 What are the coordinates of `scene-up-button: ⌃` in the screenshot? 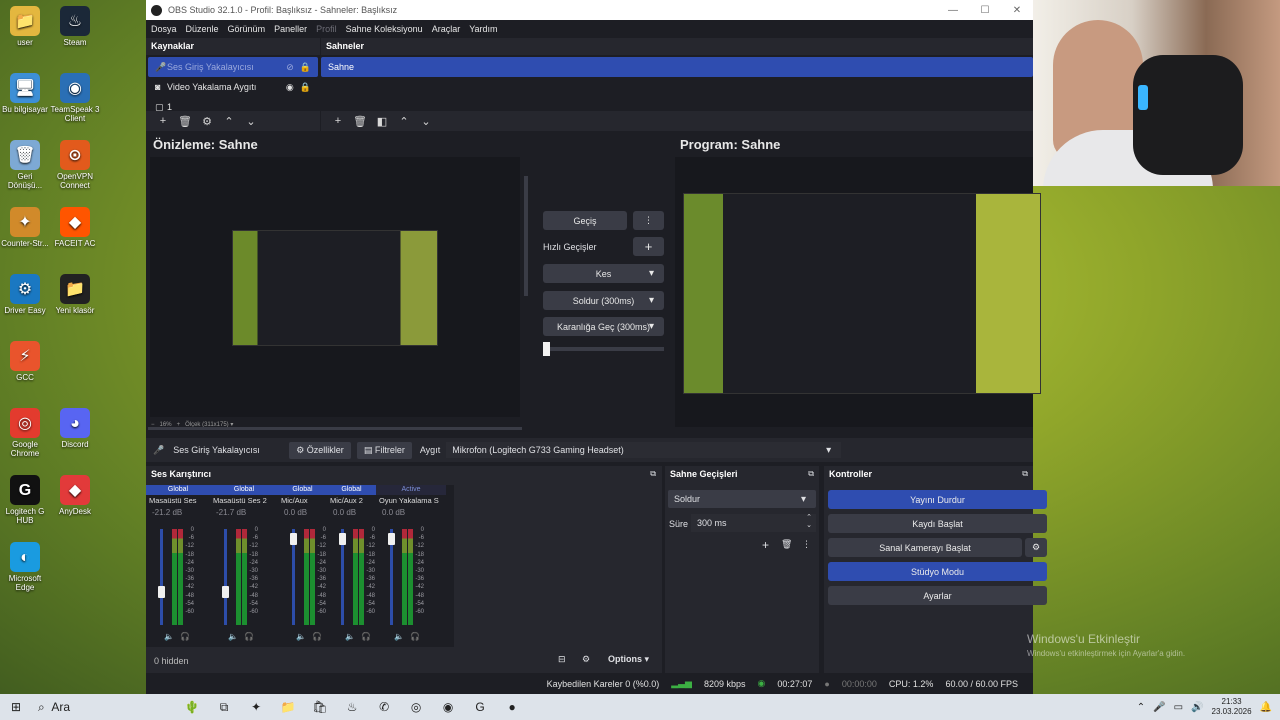 It's located at (404, 121).